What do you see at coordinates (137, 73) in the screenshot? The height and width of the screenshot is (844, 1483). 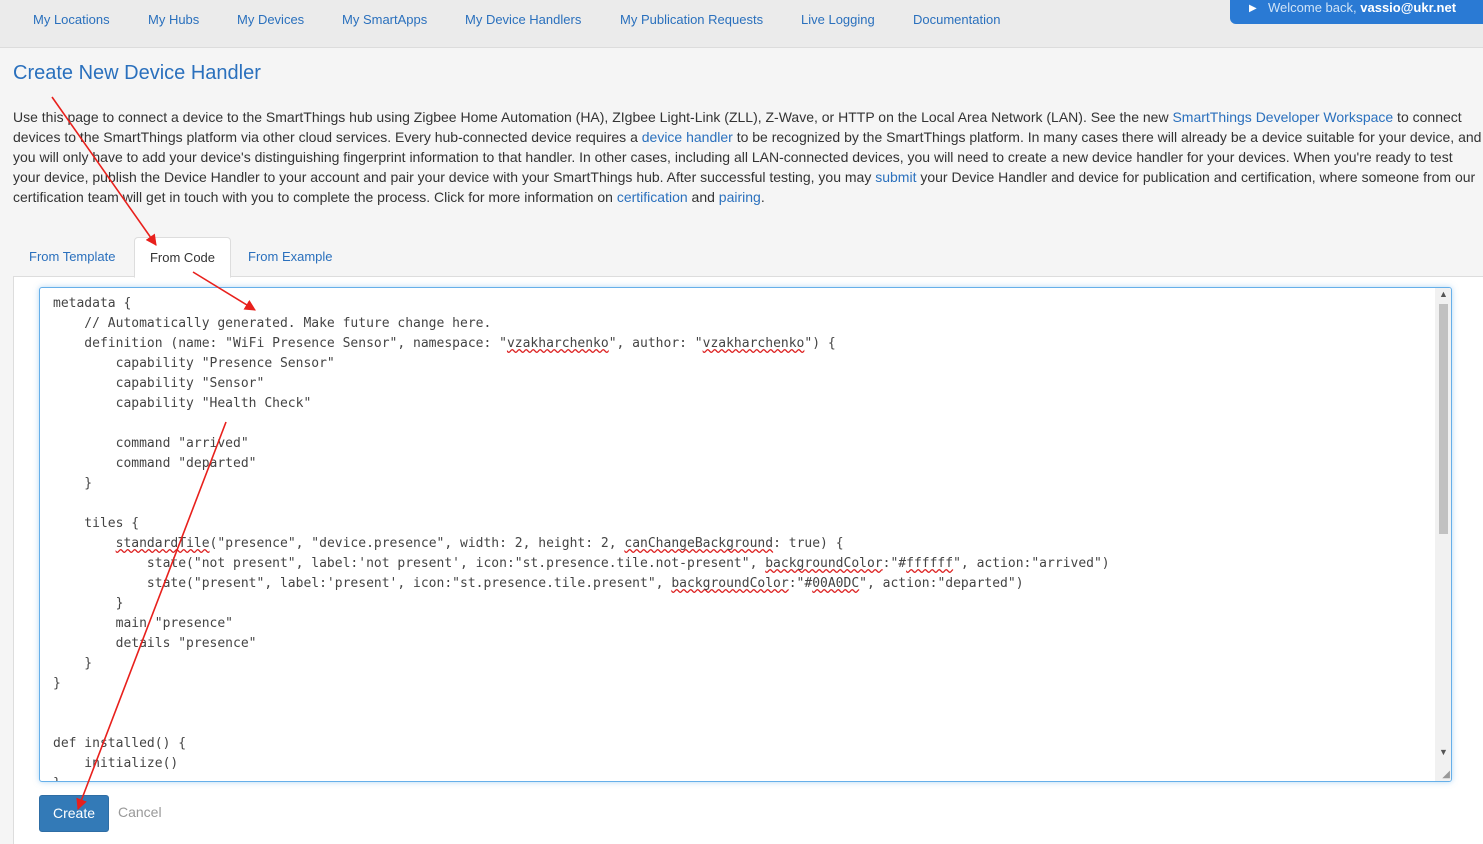 I see `page-title: Create New Device Handler` at bounding box center [137, 73].